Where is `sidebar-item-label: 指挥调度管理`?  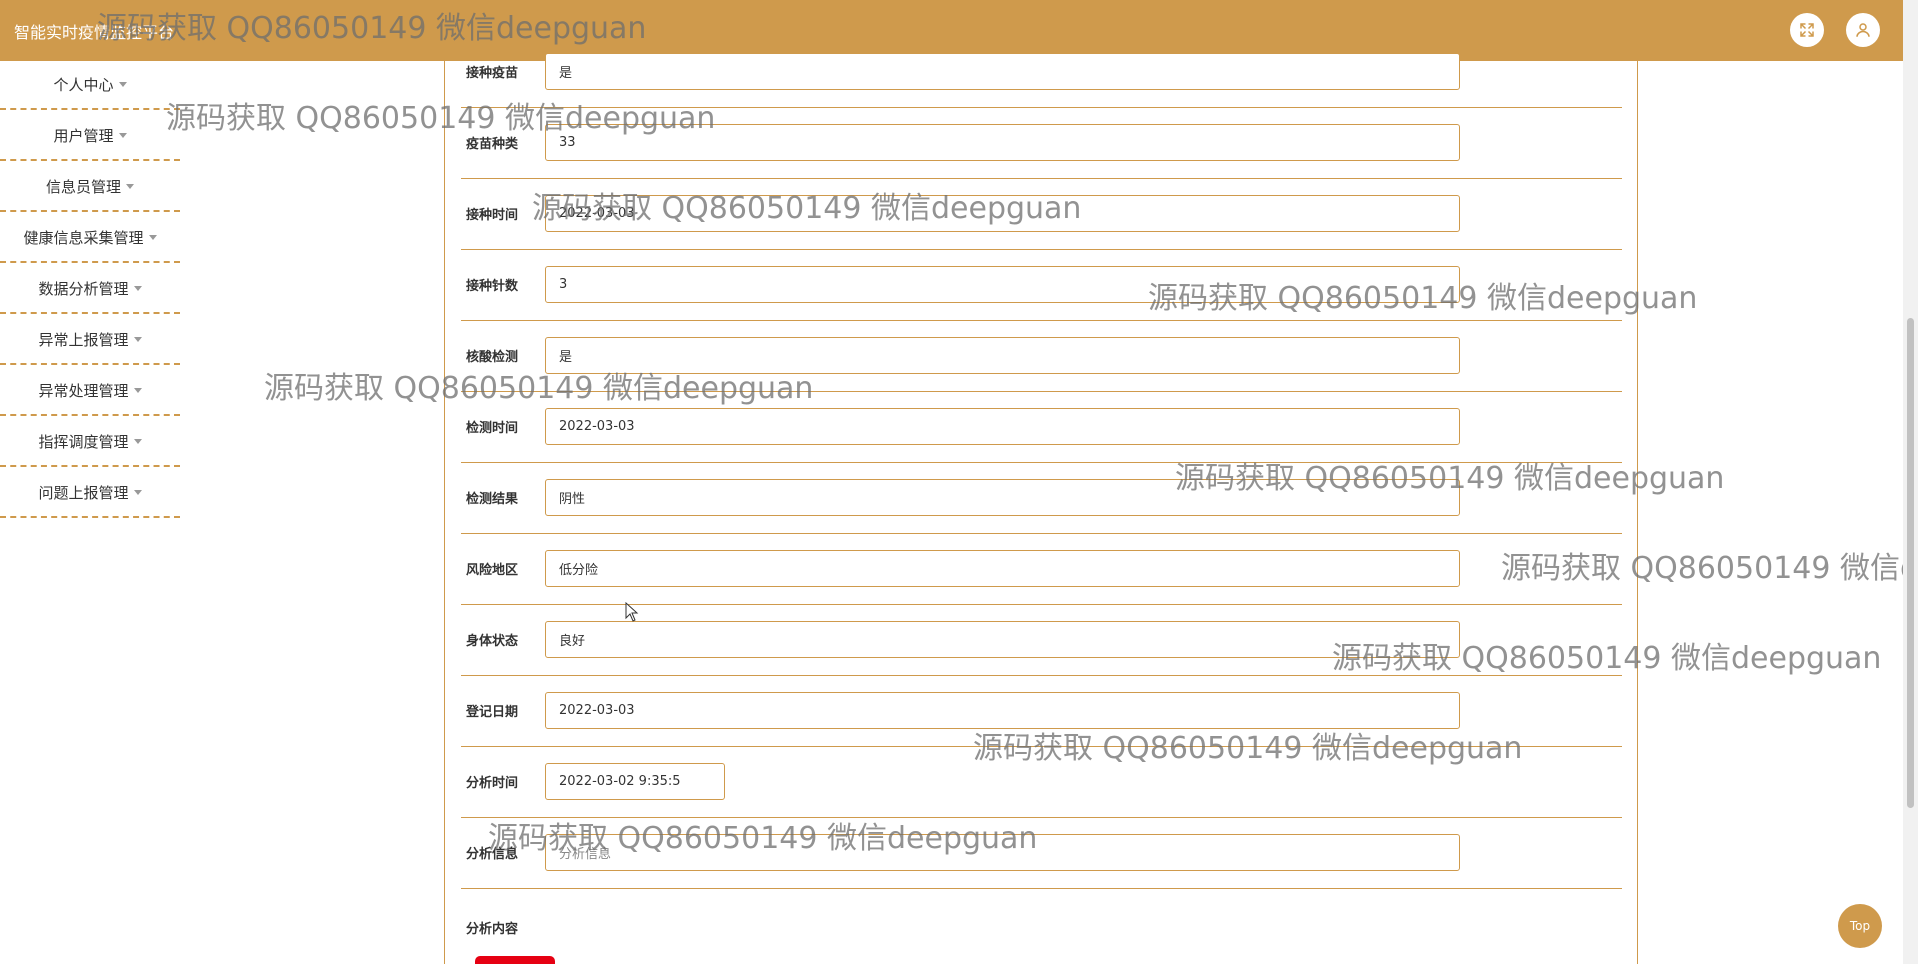
sidebar-item-label: 指挥调度管理 is located at coordinates (83, 442).